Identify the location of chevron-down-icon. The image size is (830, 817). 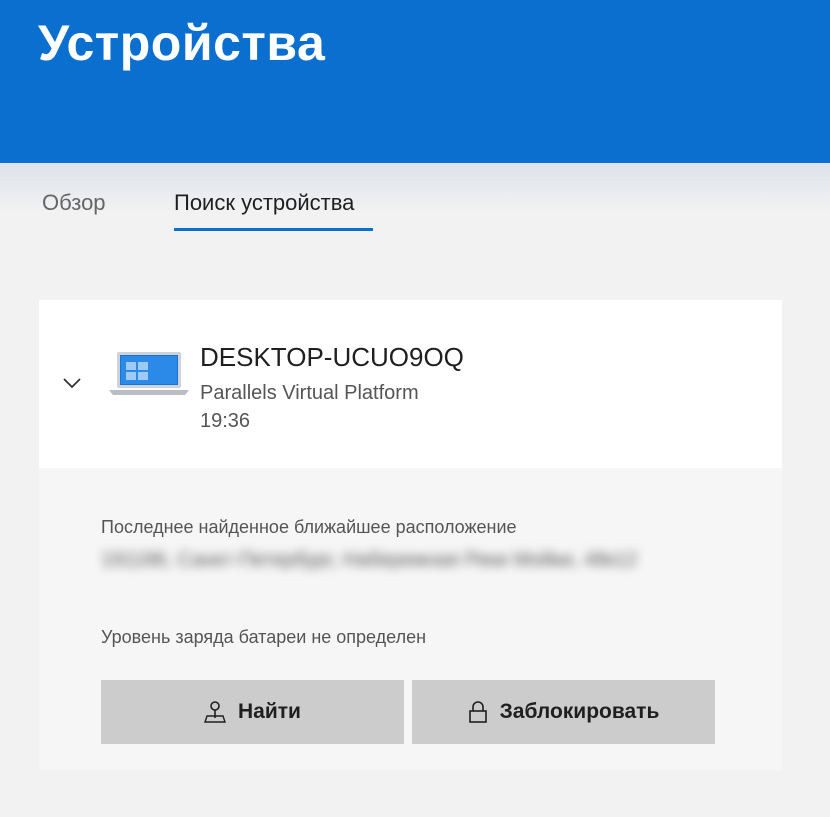
(72, 383).